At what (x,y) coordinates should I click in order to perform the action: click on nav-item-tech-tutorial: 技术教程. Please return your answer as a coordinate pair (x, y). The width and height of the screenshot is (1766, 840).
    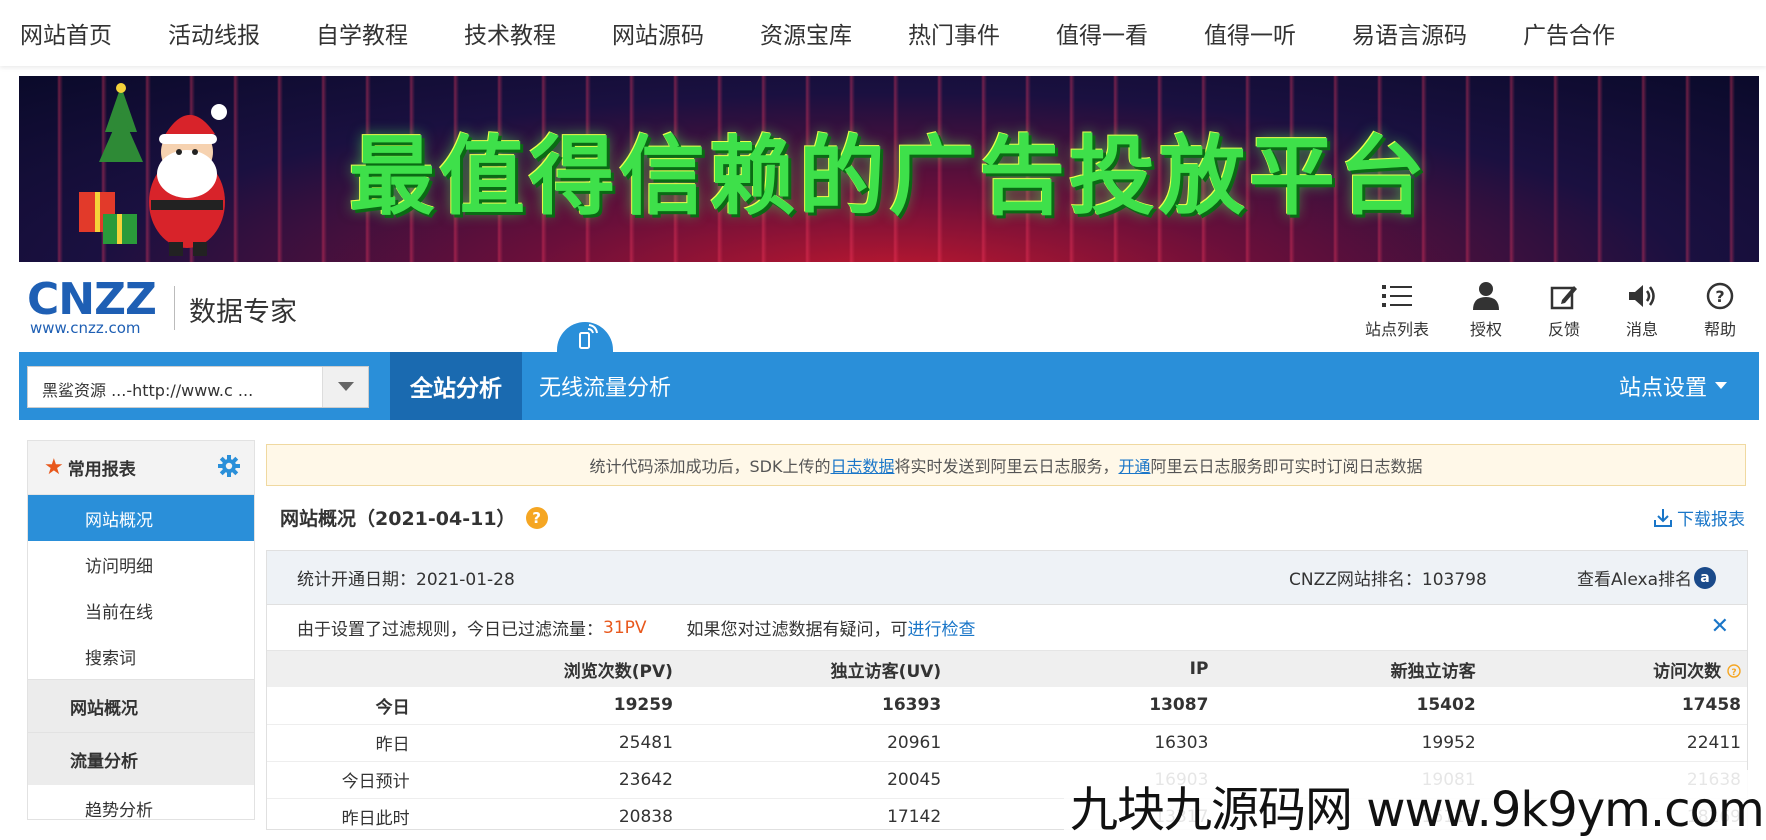
    Looking at the image, I should click on (510, 33).